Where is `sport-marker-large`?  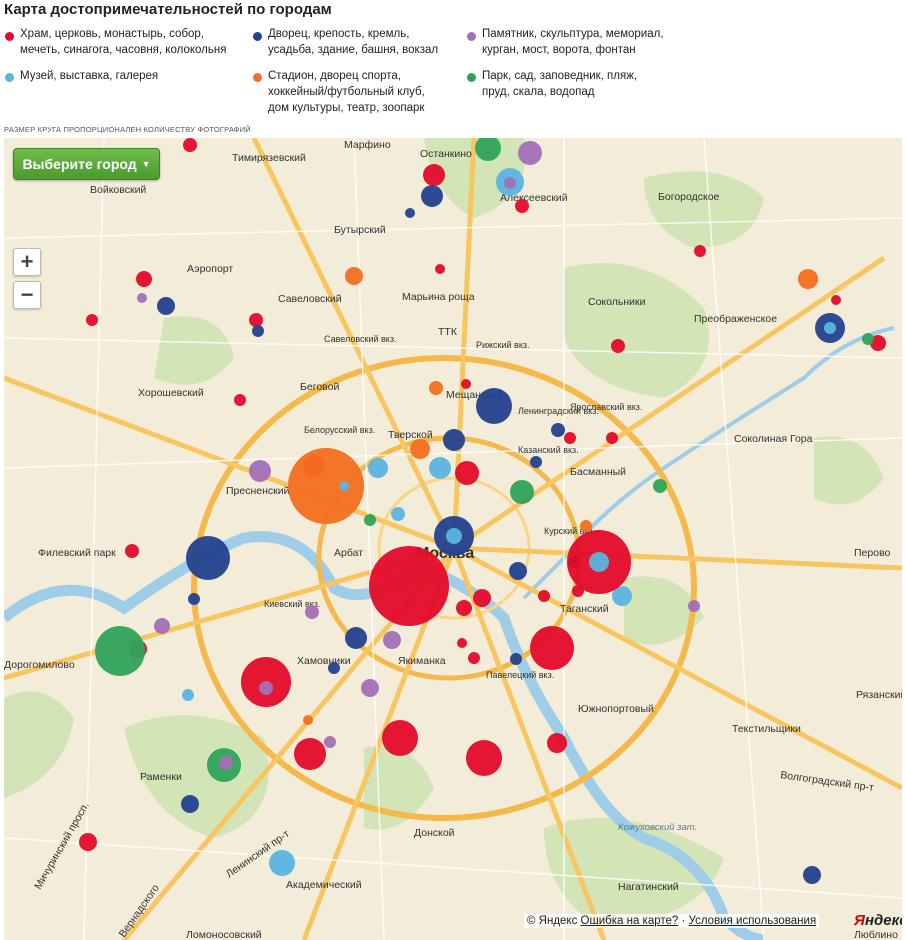
sport-marker-large is located at coordinates (326, 486).